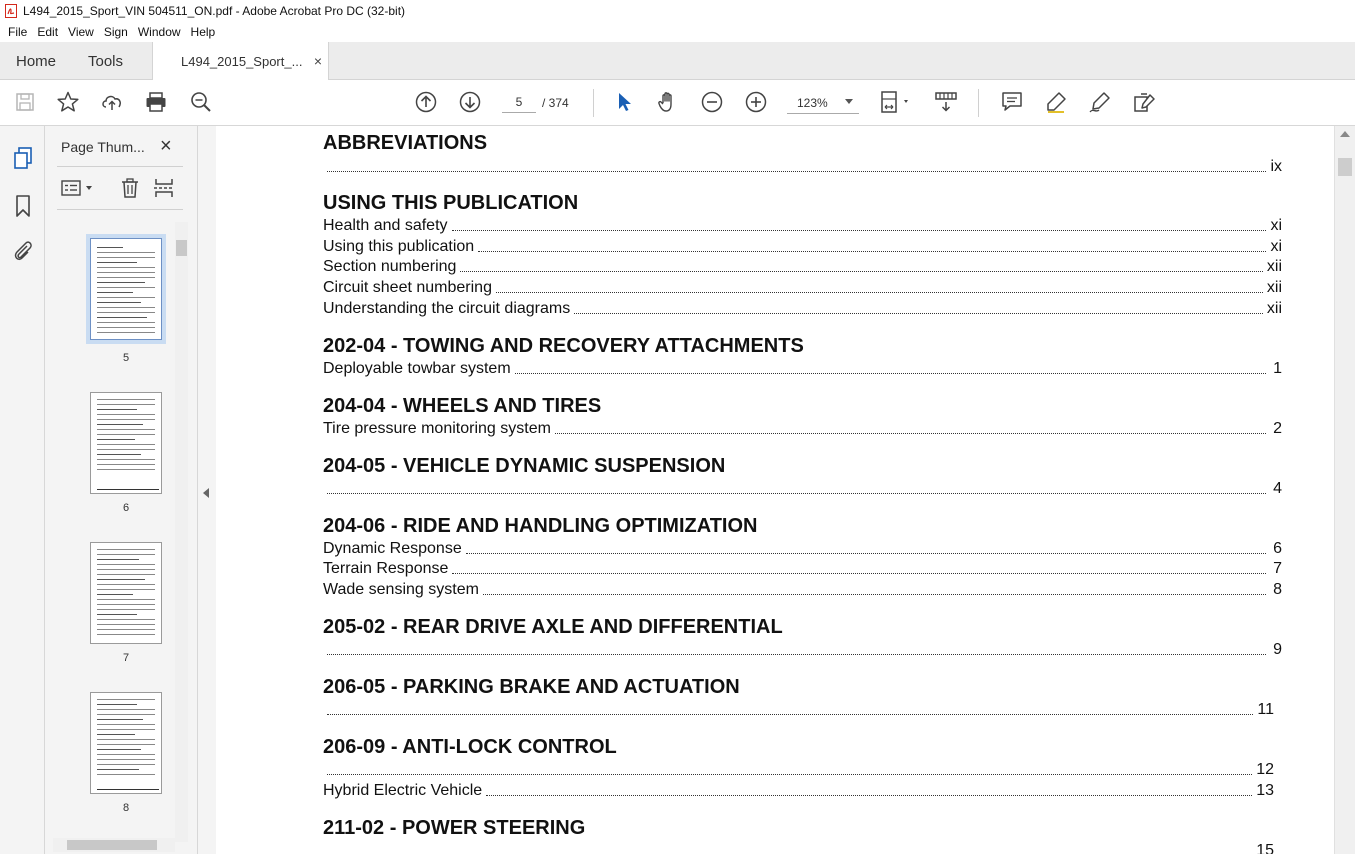 This screenshot has width=1355, height=854. What do you see at coordinates (756, 103) in the screenshot?
I see `zoom-in-button` at bounding box center [756, 103].